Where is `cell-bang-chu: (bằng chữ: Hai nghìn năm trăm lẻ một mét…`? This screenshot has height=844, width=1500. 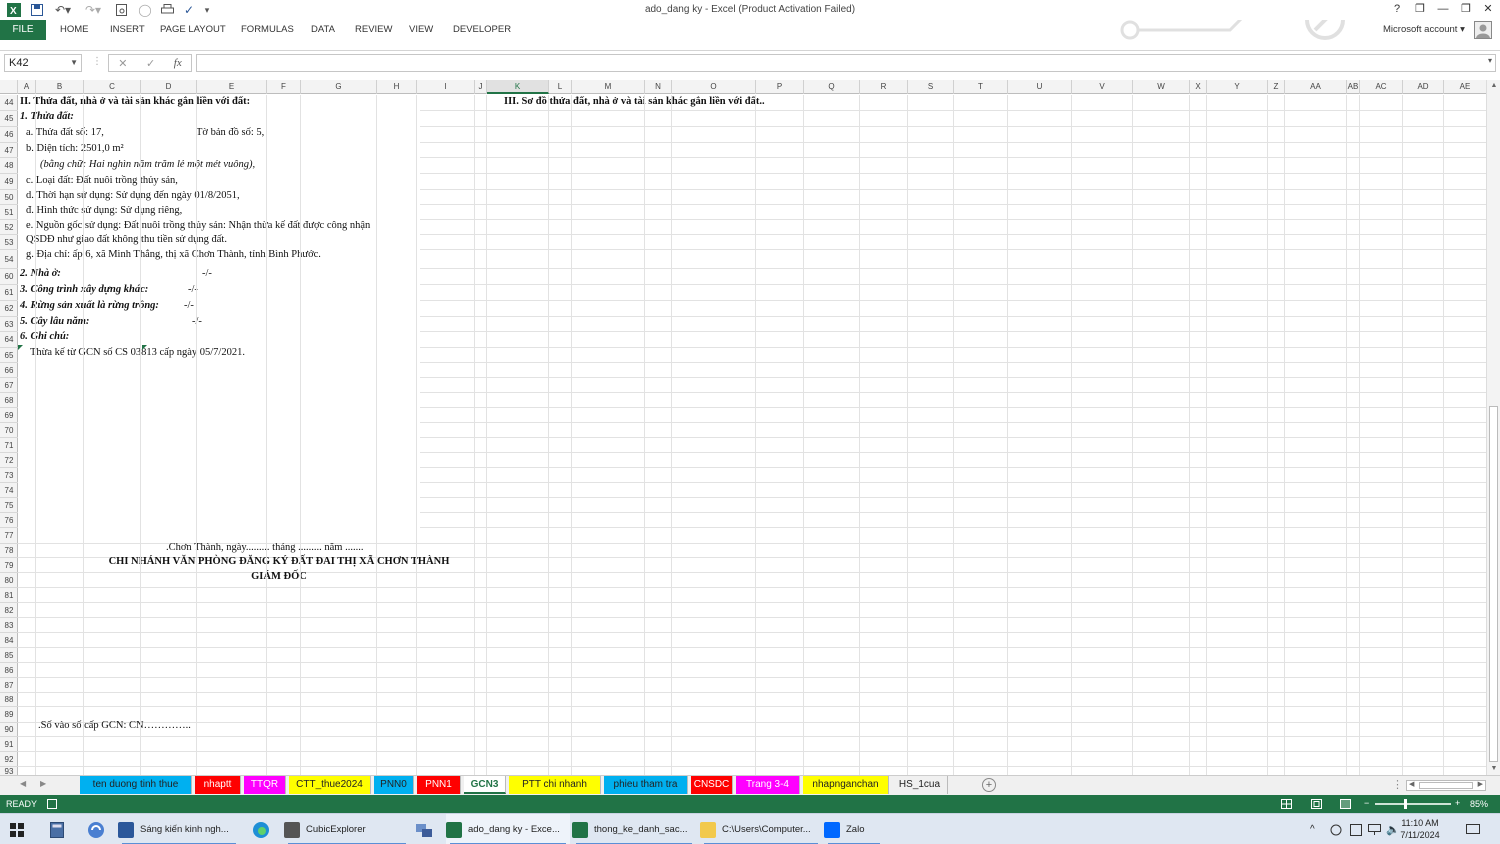
cell-bang-chu: (bằng chữ: Hai nghìn năm trăm lẻ một mét… is located at coordinates (147, 164).